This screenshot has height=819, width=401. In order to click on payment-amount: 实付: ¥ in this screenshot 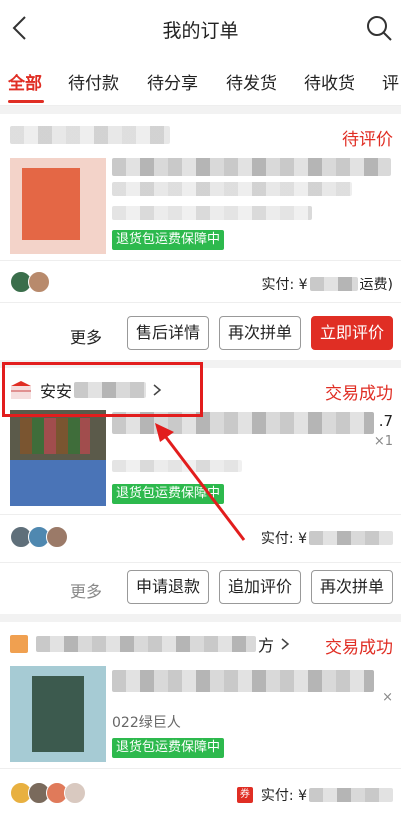, I will do `click(327, 538)`.